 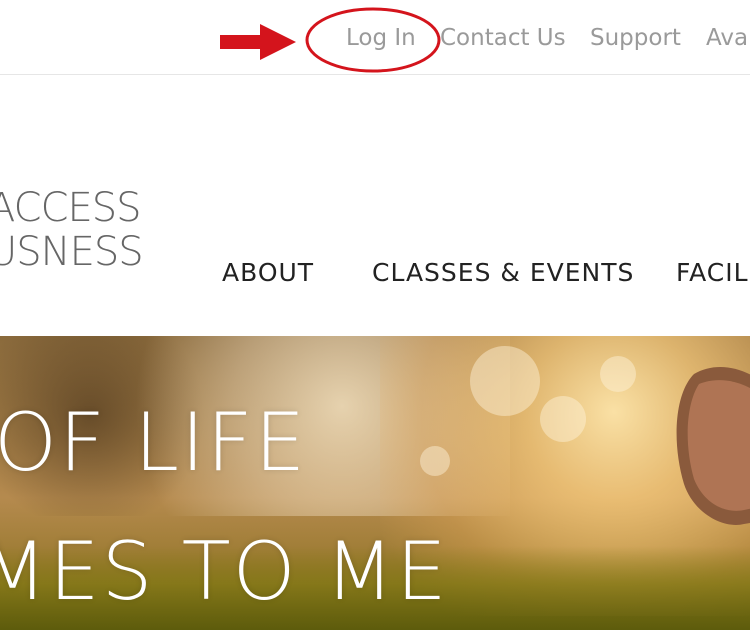 What do you see at coordinates (154, 442) in the screenshot?
I see `hero-headline-line-1: OF LIFE` at bounding box center [154, 442].